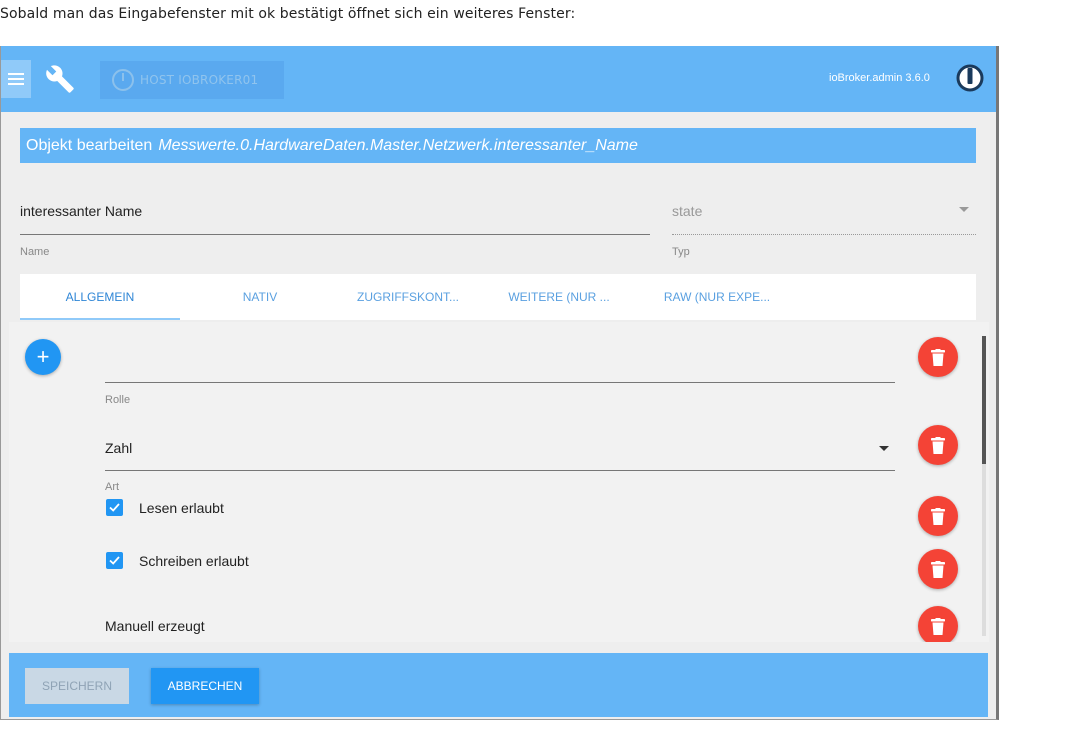 The height and width of the screenshot is (738, 1066). I want to click on delete-write-button, so click(938, 569).